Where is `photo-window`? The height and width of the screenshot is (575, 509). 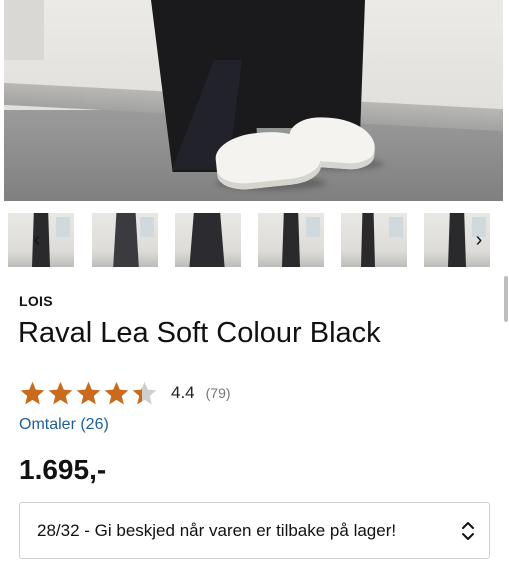
photo-window is located at coordinates (24, 30).